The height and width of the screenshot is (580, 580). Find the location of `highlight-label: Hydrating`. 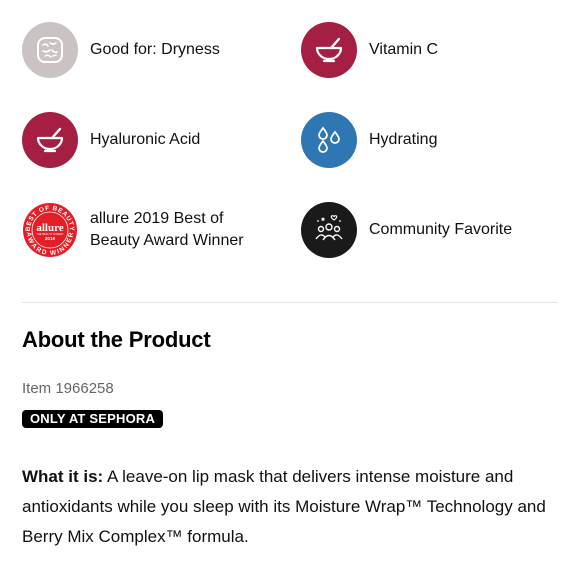

highlight-label: Hydrating is located at coordinates (403, 139).